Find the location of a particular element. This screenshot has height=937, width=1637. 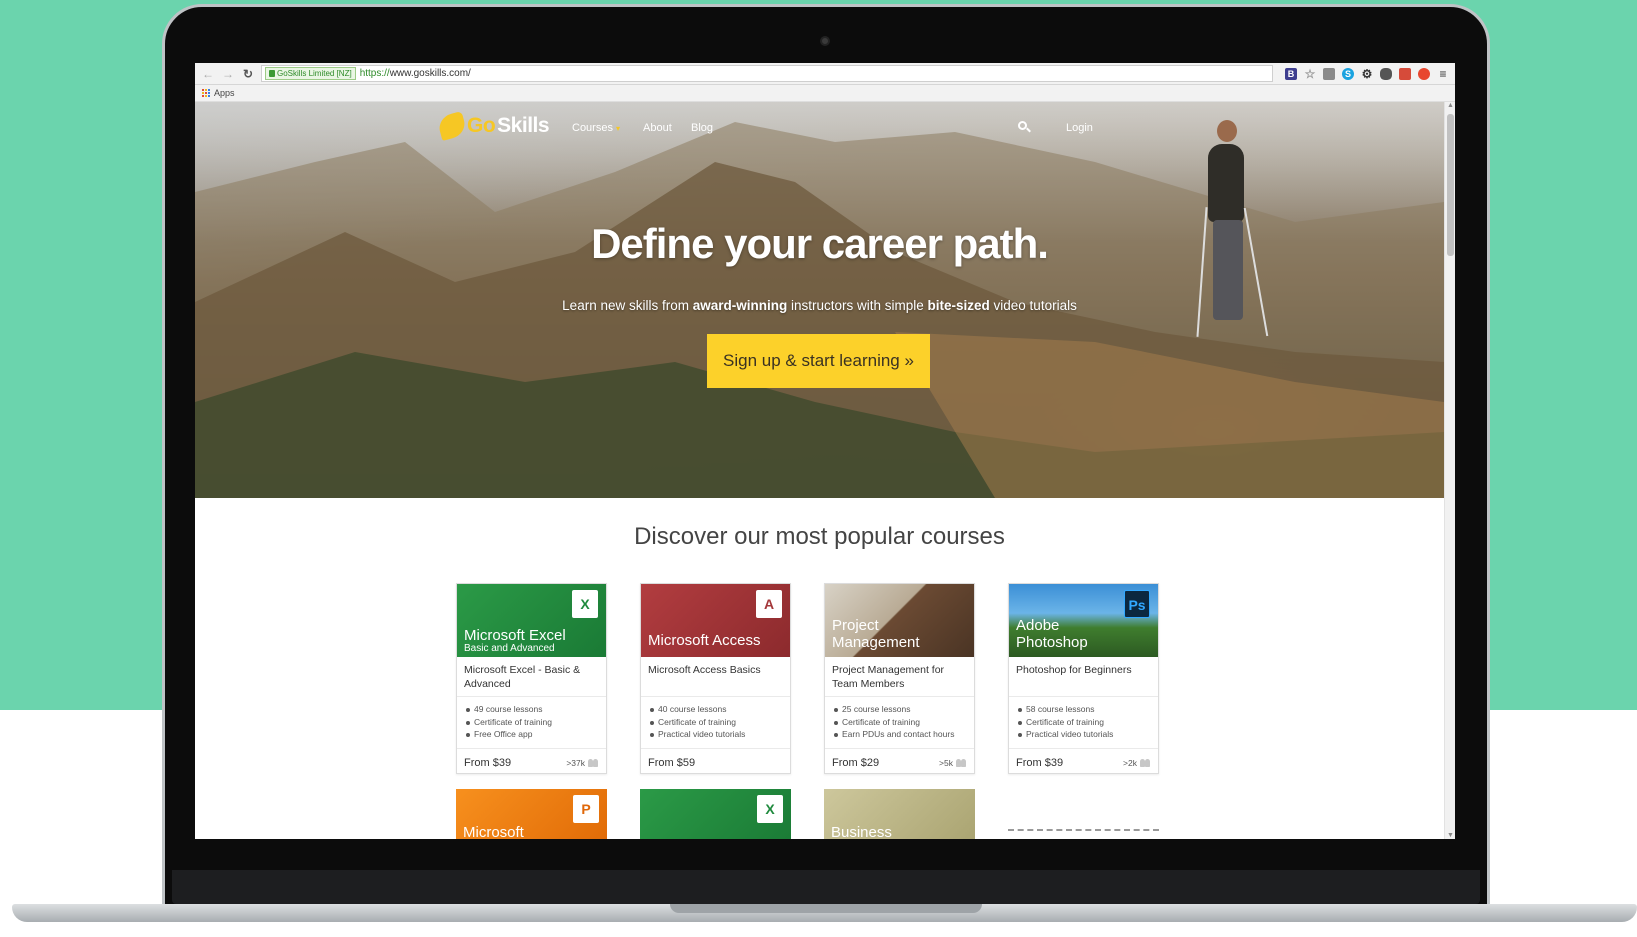

card-banner: X is located at coordinates (715, 814).